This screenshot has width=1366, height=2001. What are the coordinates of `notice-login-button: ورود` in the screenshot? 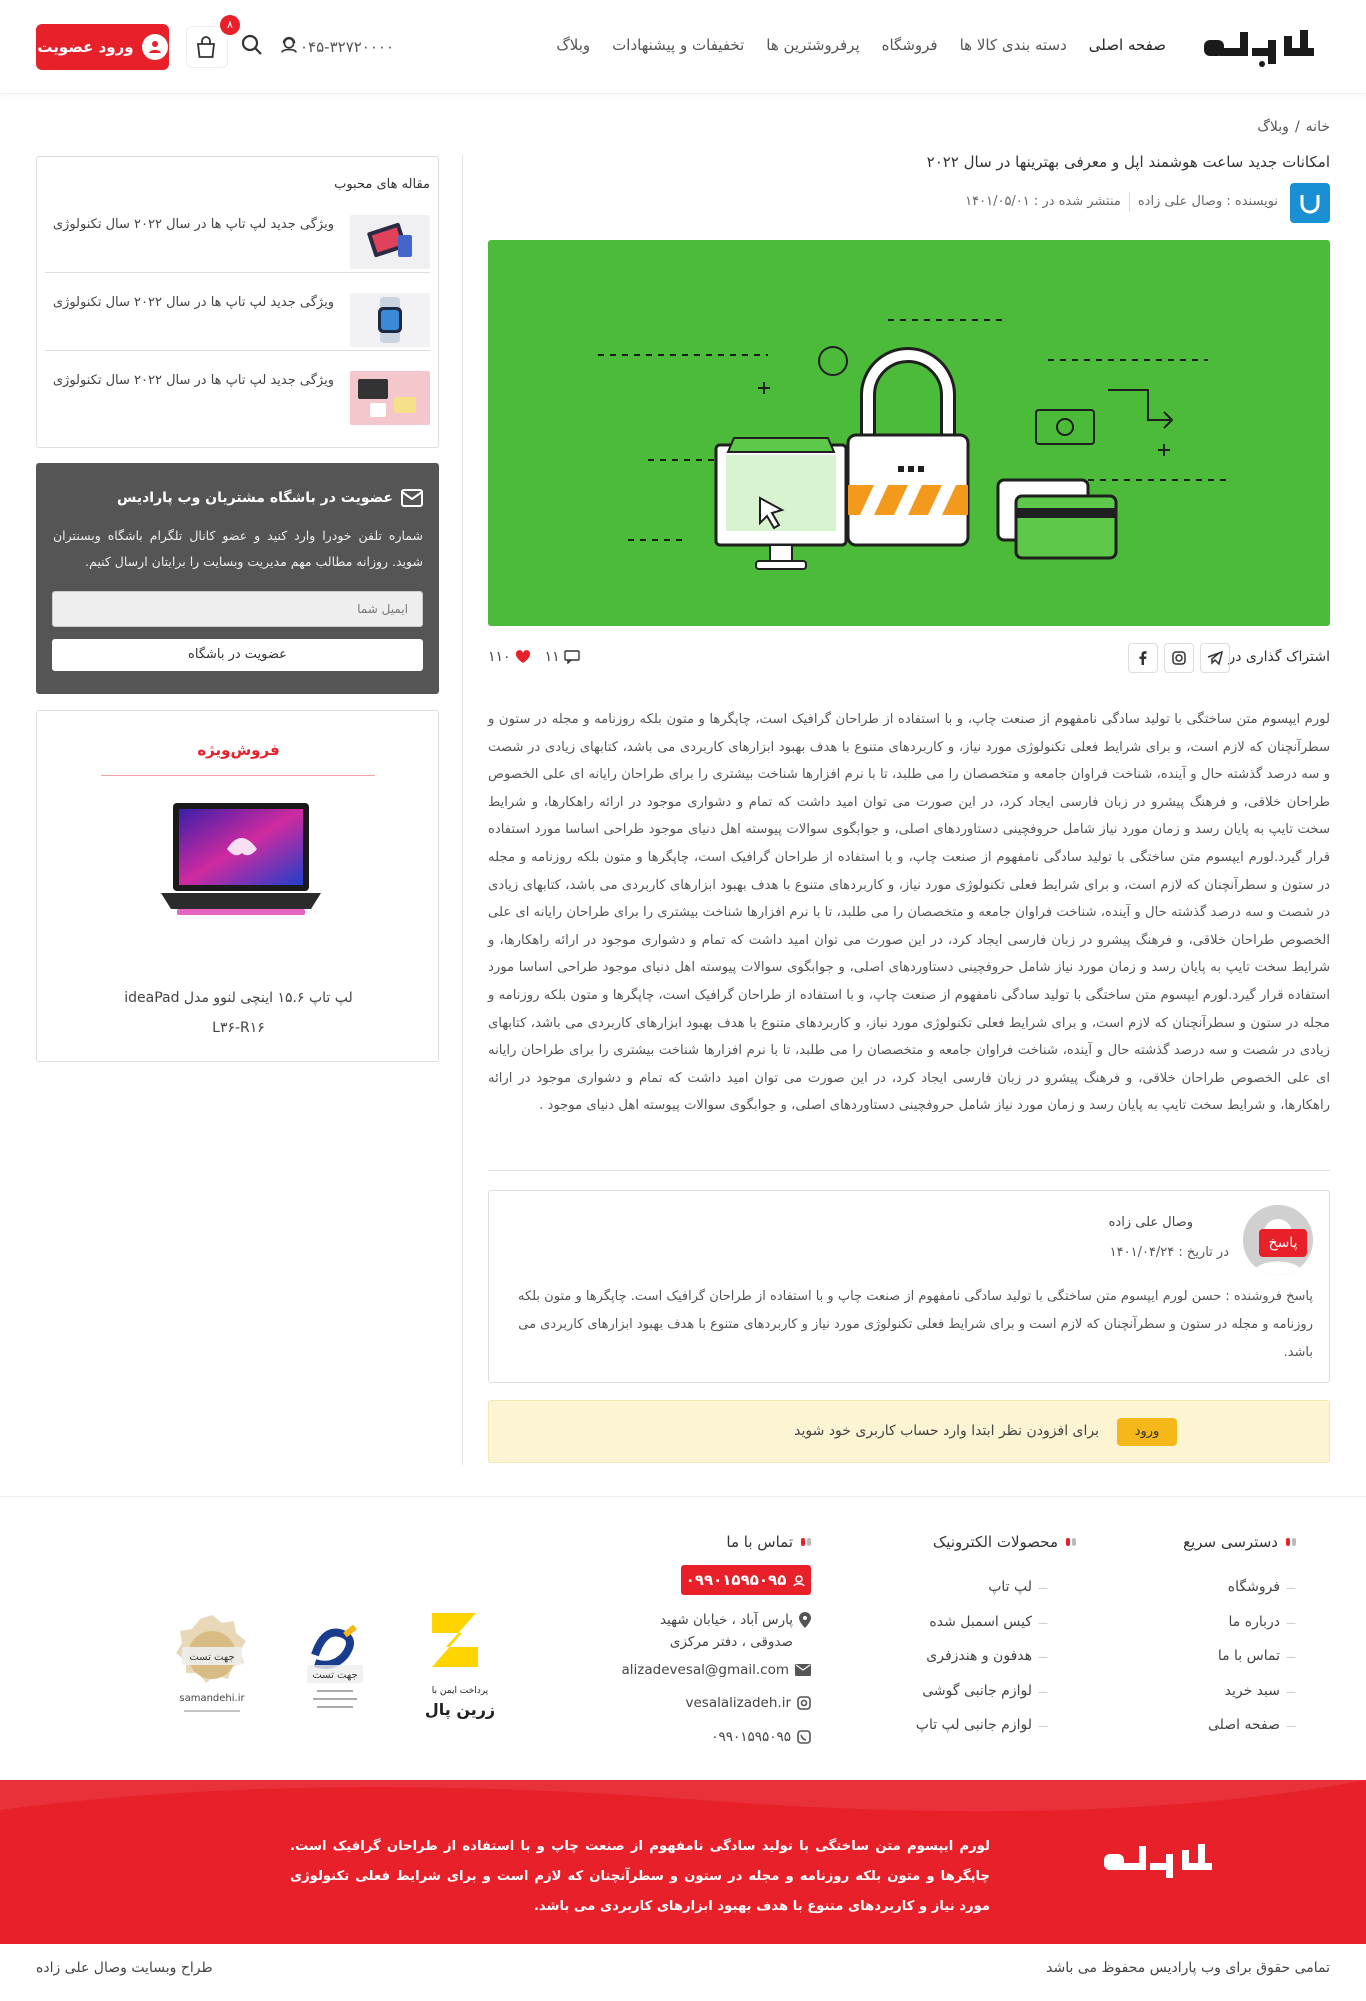 It's located at (1147, 1432).